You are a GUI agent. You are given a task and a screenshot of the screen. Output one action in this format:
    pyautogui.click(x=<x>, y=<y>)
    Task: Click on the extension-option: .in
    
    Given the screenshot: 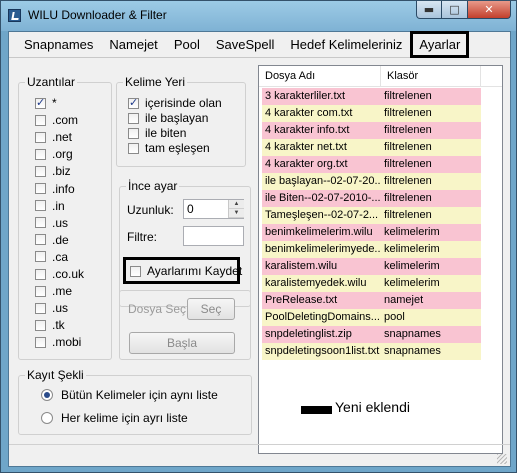 What is the action you would take?
    pyautogui.click(x=50, y=206)
    